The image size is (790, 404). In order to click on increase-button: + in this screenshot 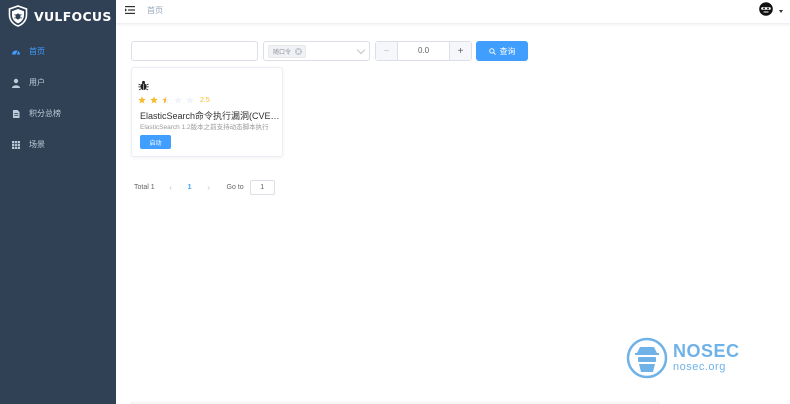, I will do `click(460, 51)`.